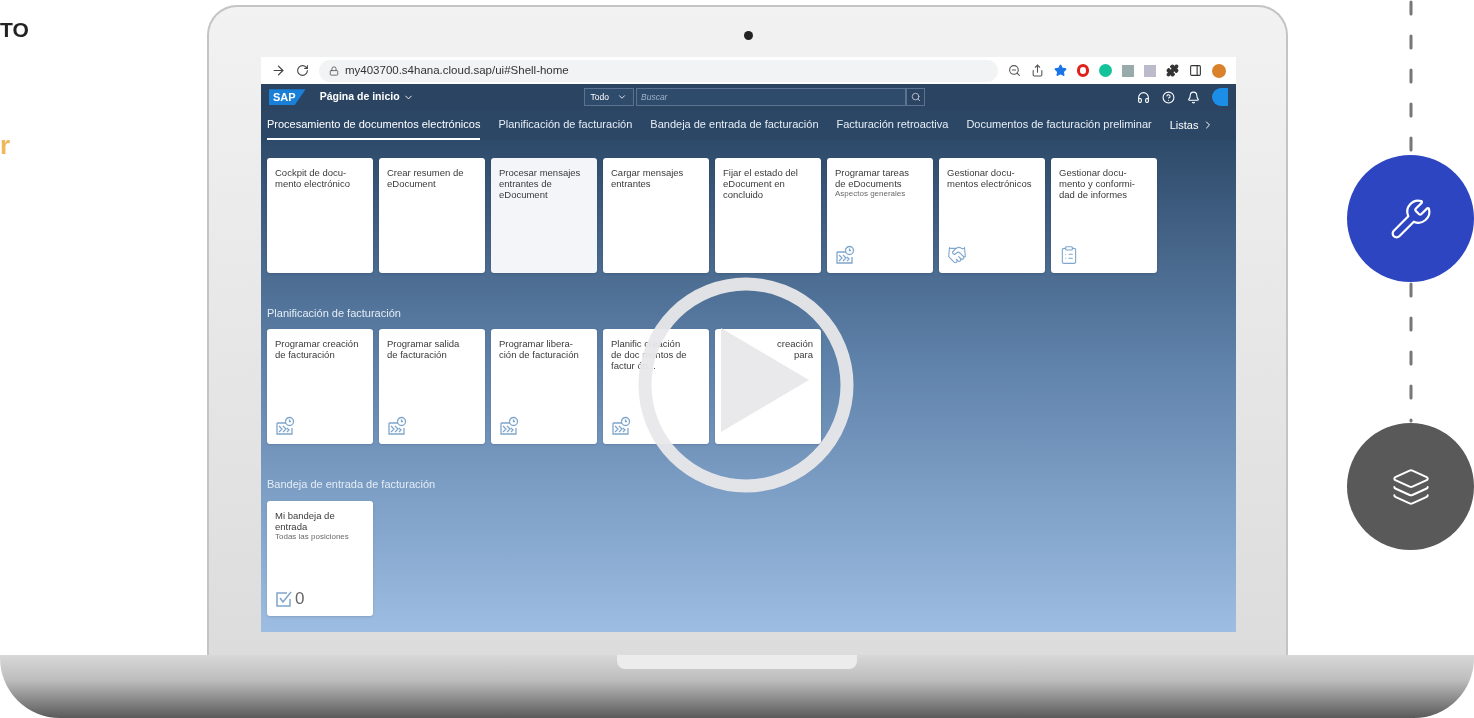 This screenshot has height=718, width=1474. I want to click on zoom-icon, so click(1014, 71).